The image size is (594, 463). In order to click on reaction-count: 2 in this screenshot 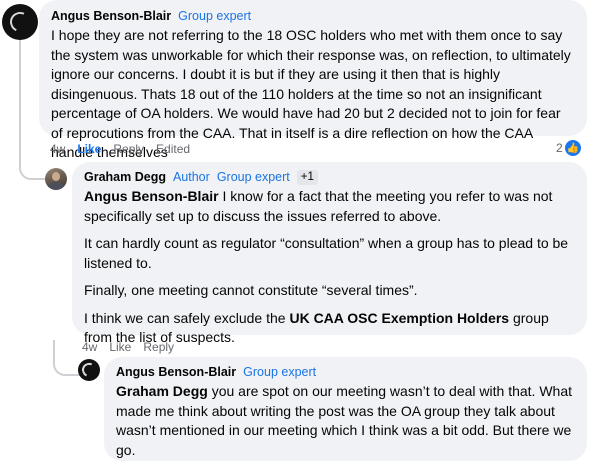, I will do `click(559, 148)`.